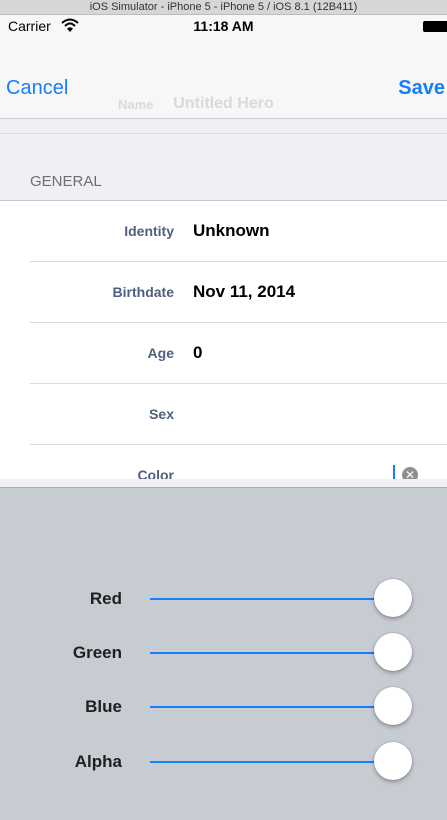 The image size is (447, 820). Describe the element at coordinates (149, 231) in the screenshot. I see `row-label: Identity` at that location.